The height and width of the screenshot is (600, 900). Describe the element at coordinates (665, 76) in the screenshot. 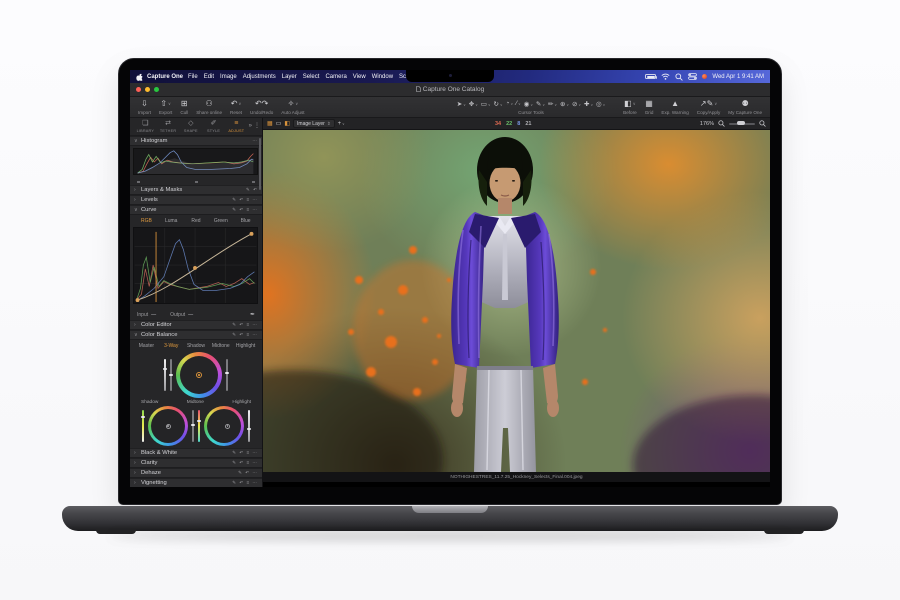

I see `wifi-icon` at that location.